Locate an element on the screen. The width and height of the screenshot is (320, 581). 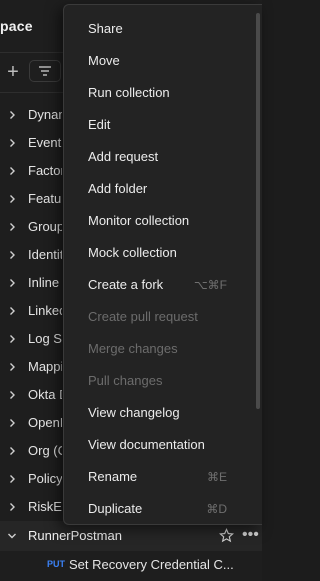
workspace-title: pace is located at coordinates (35, 32).